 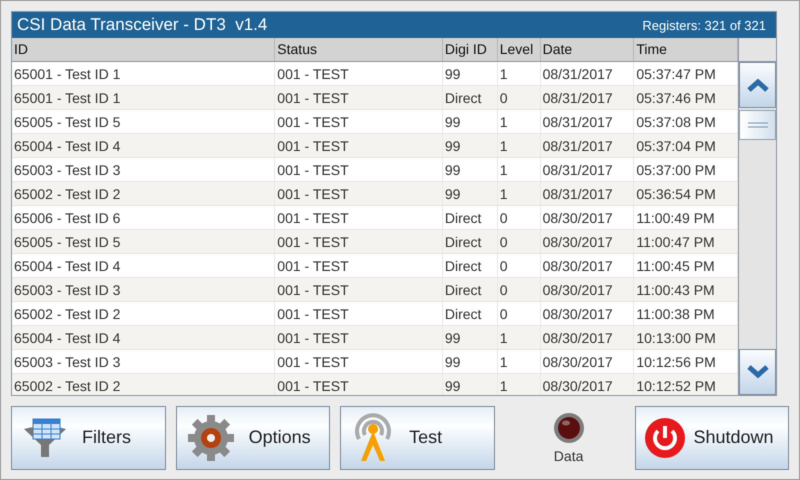 I want to click on column-header: ID, so click(x=144, y=49).